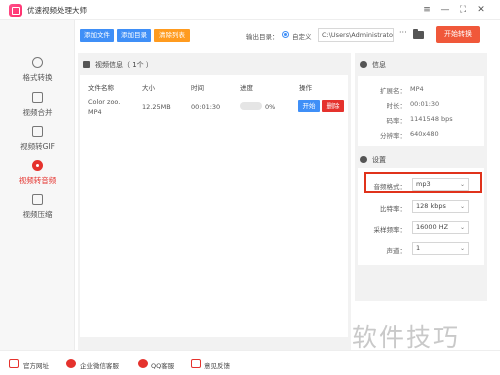 Image resolution: width=500 pixels, height=375 pixels. Describe the element at coordinates (37, 112) in the screenshot. I see `sidebar-item-label: 视频合并` at that location.